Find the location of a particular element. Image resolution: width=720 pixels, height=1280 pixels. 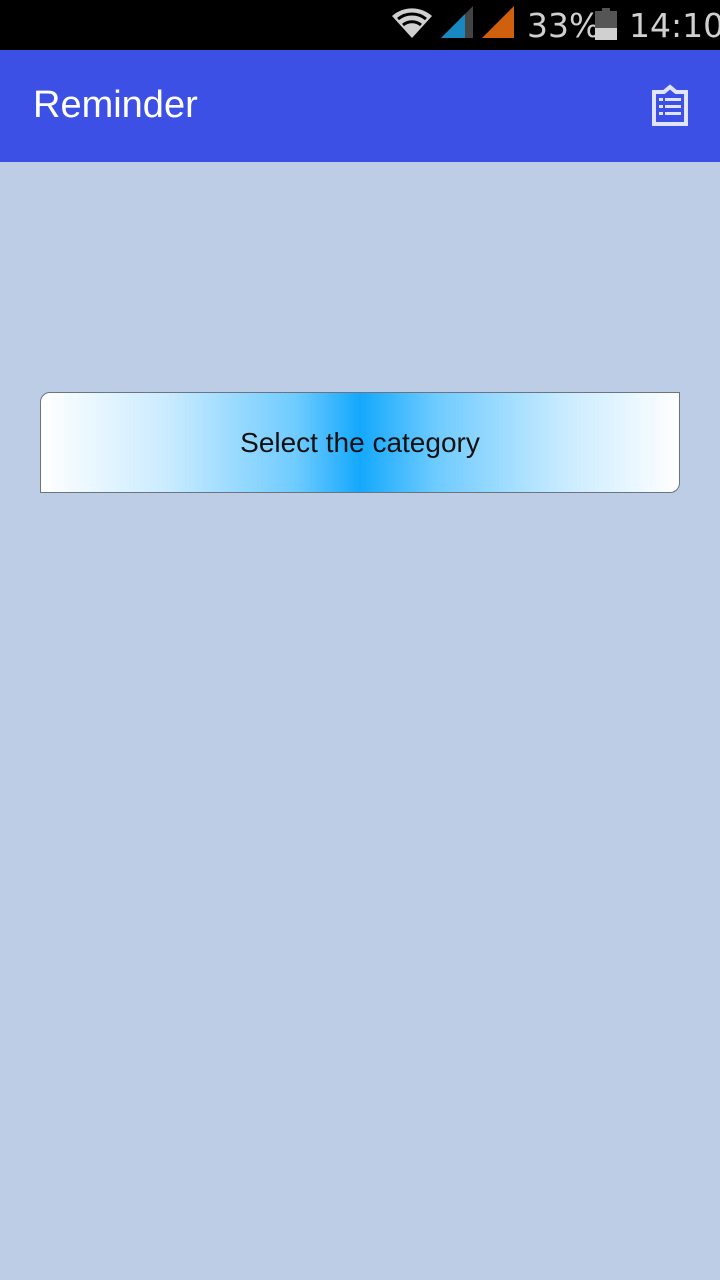

clock: 14:10 is located at coordinates (674, 25).